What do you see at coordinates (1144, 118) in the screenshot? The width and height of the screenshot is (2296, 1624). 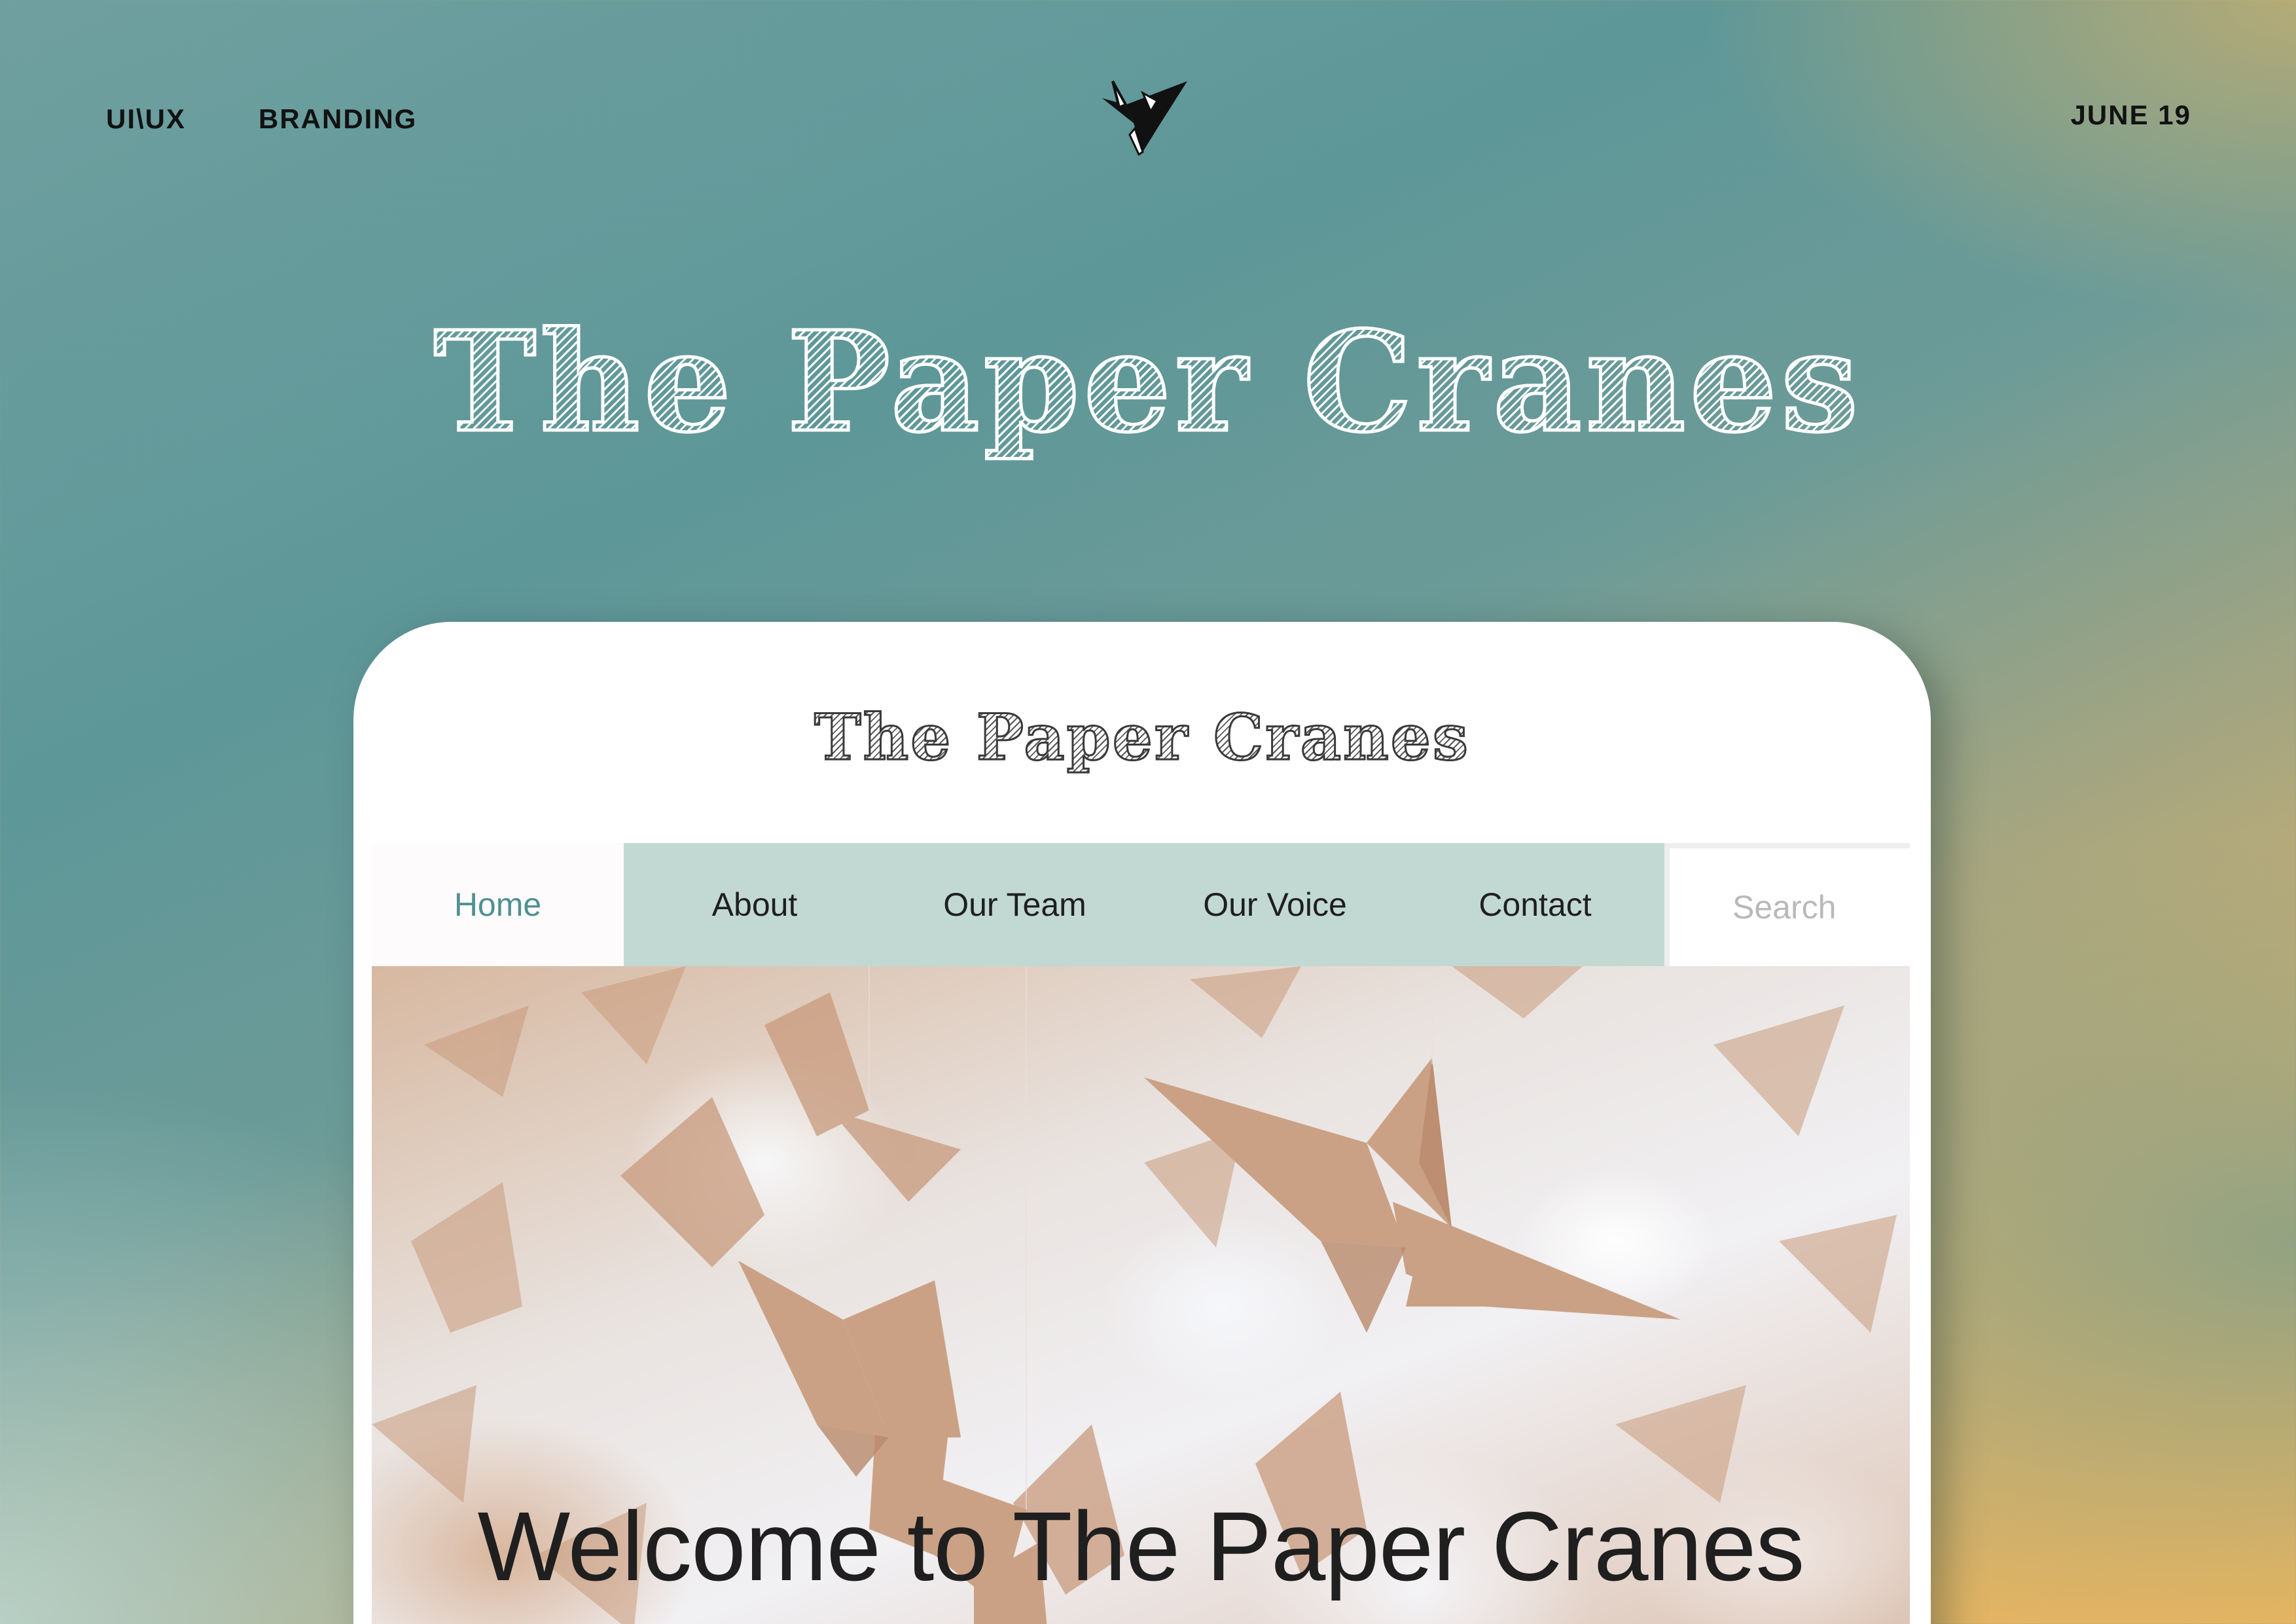 I see `origami-crane-icon` at bounding box center [1144, 118].